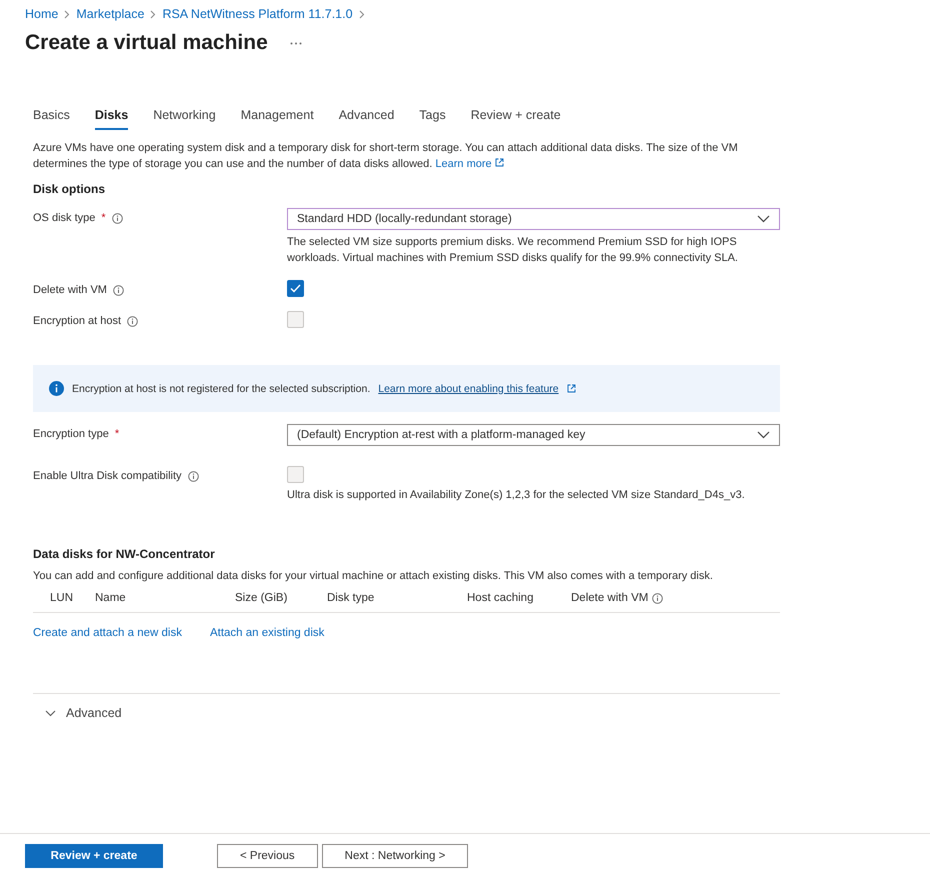 The height and width of the screenshot is (877, 930). What do you see at coordinates (221, 388) in the screenshot?
I see `notice-text: Encryption at host is not registered for the selected subscription.` at bounding box center [221, 388].